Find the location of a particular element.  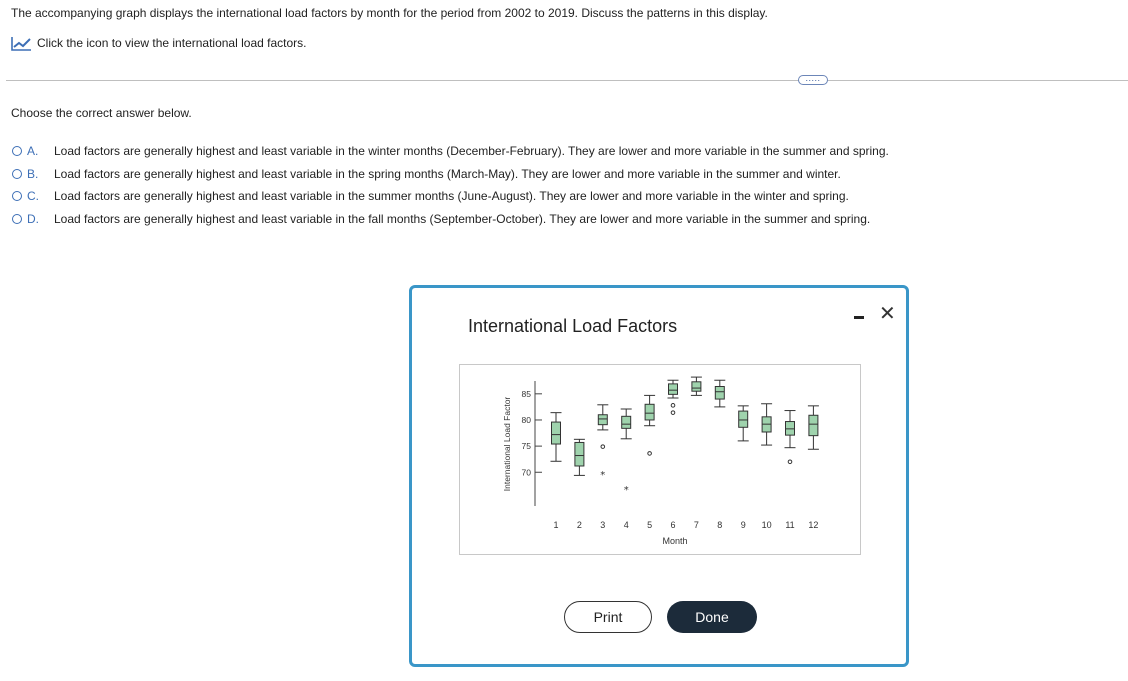

option-letter: C. is located at coordinates (33, 196).